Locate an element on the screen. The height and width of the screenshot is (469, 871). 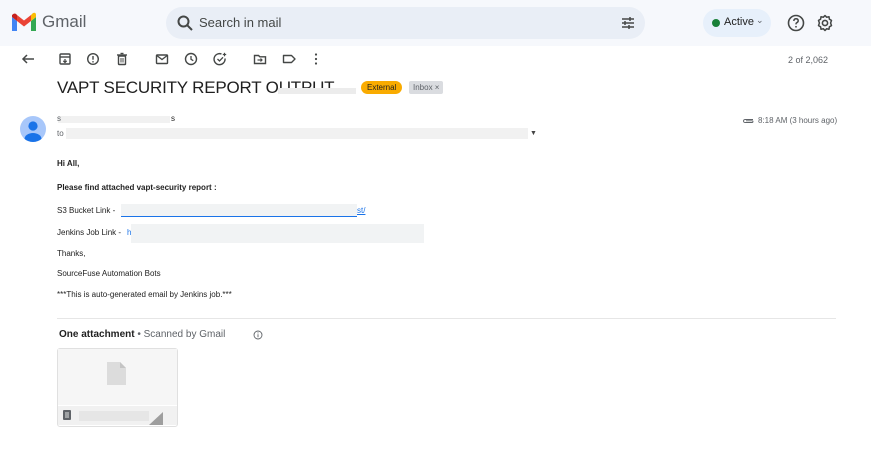
mark-unread-icon is located at coordinates (162, 59).